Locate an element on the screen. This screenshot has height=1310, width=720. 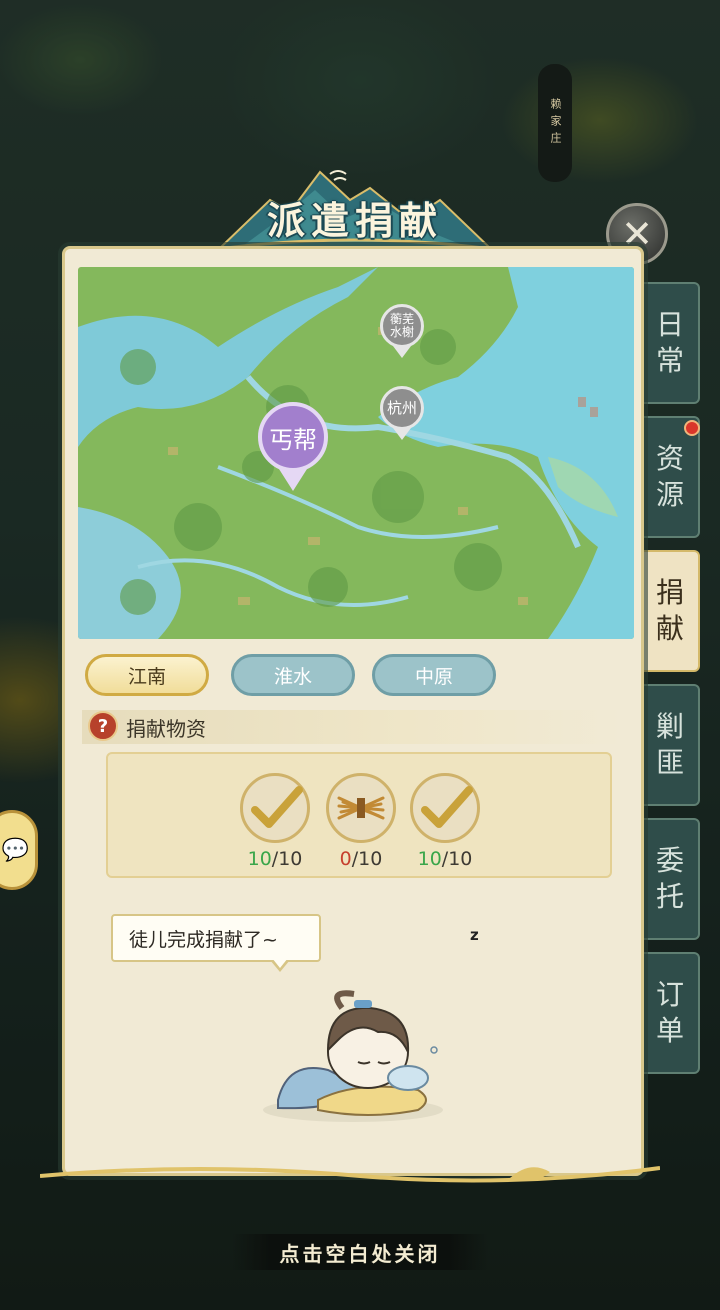
gold-wave-ornament is located at coordinates (350, 1174).